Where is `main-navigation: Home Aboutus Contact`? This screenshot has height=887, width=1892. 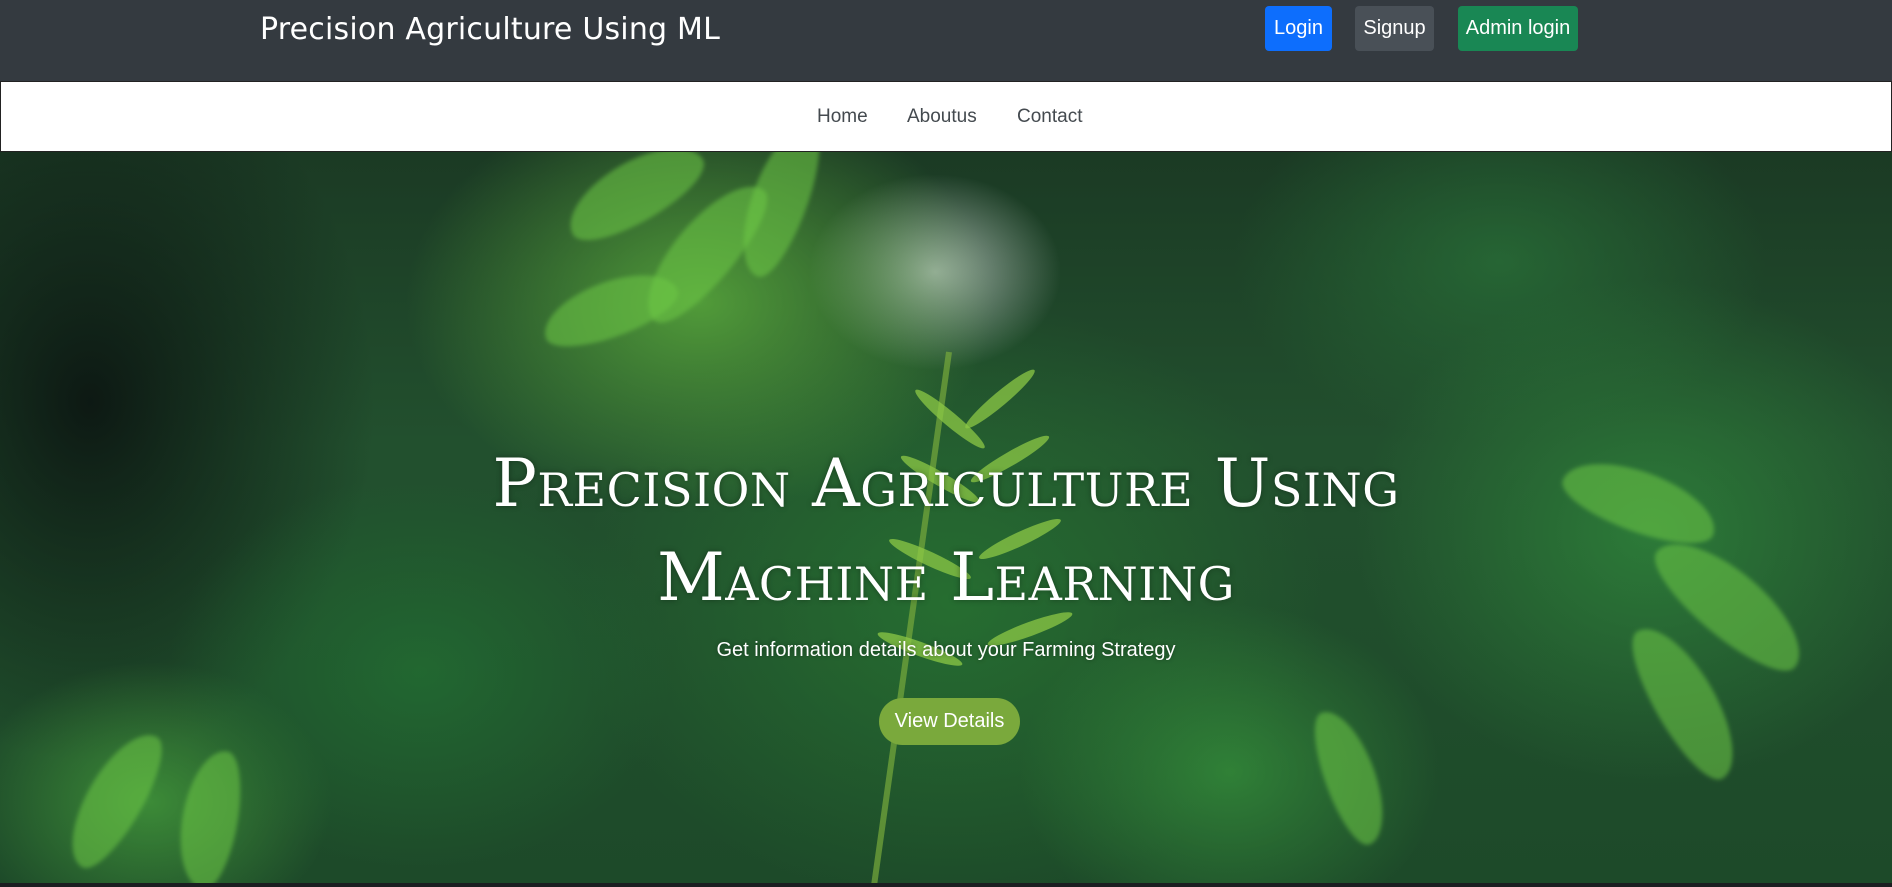
main-navigation: Home Aboutus Contact is located at coordinates (946, 116).